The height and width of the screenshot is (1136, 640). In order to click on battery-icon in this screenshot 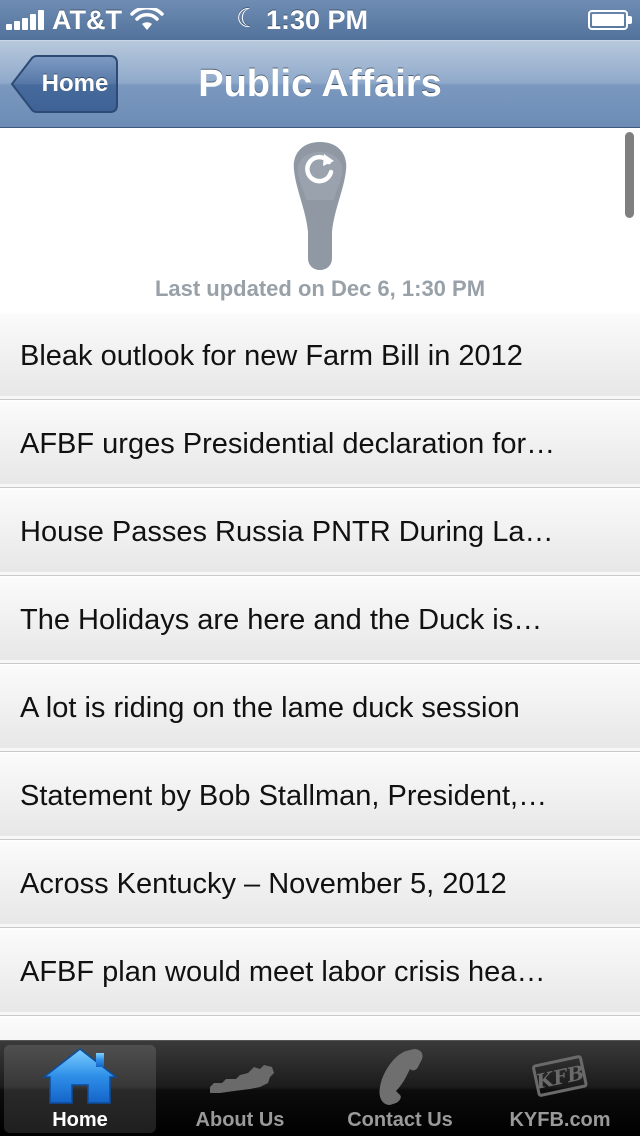, I will do `click(610, 20)`.